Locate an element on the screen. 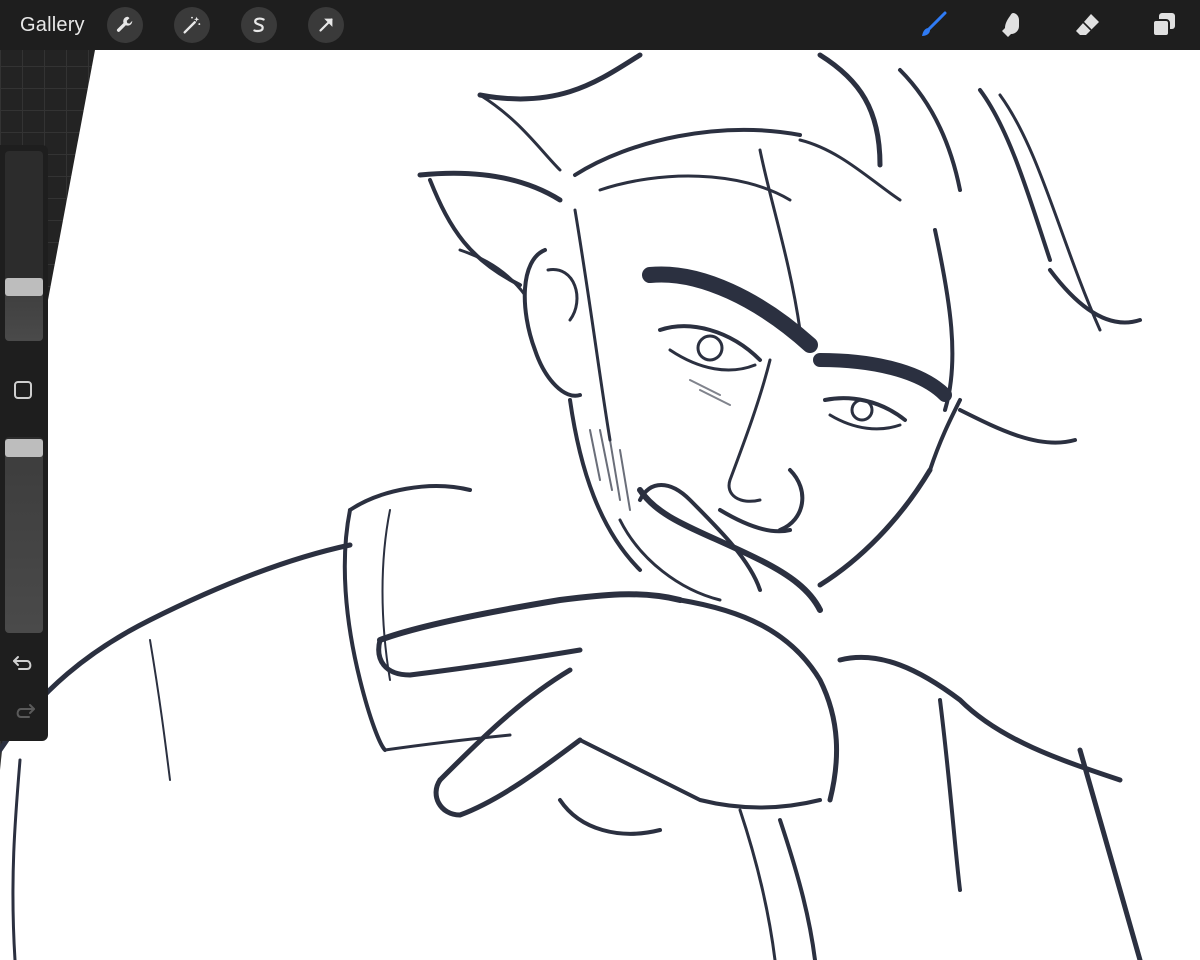  undo-button is located at coordinates (24, 663).